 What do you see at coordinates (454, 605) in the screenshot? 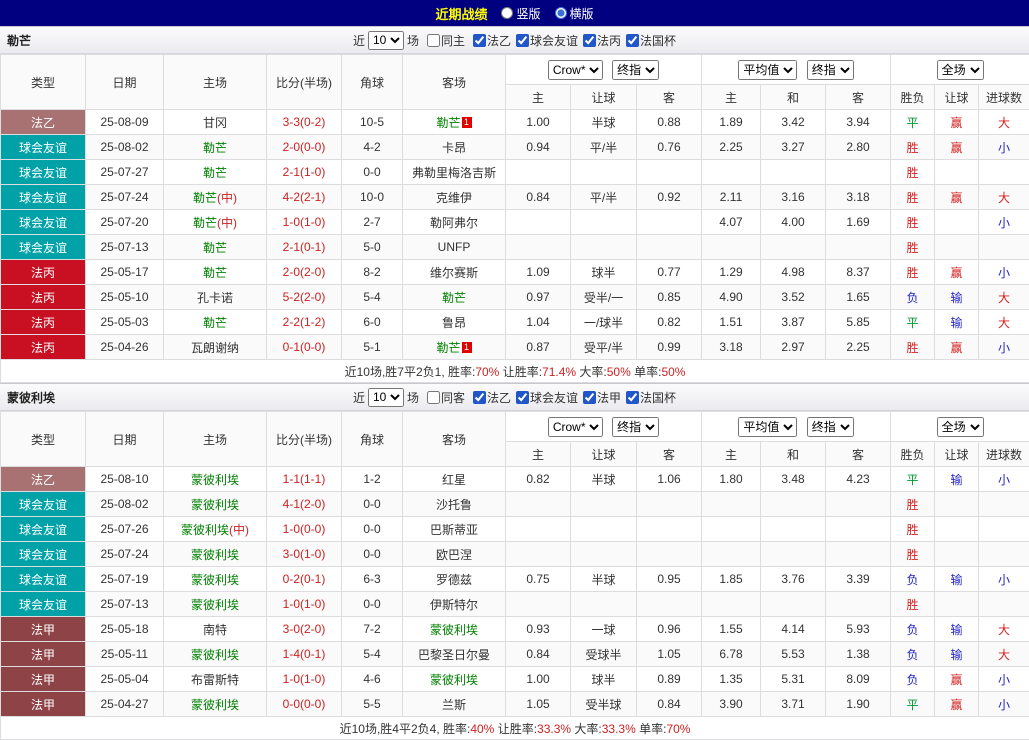
I see `team-link: 伊斯特尔` at bounding box center [454, 605].